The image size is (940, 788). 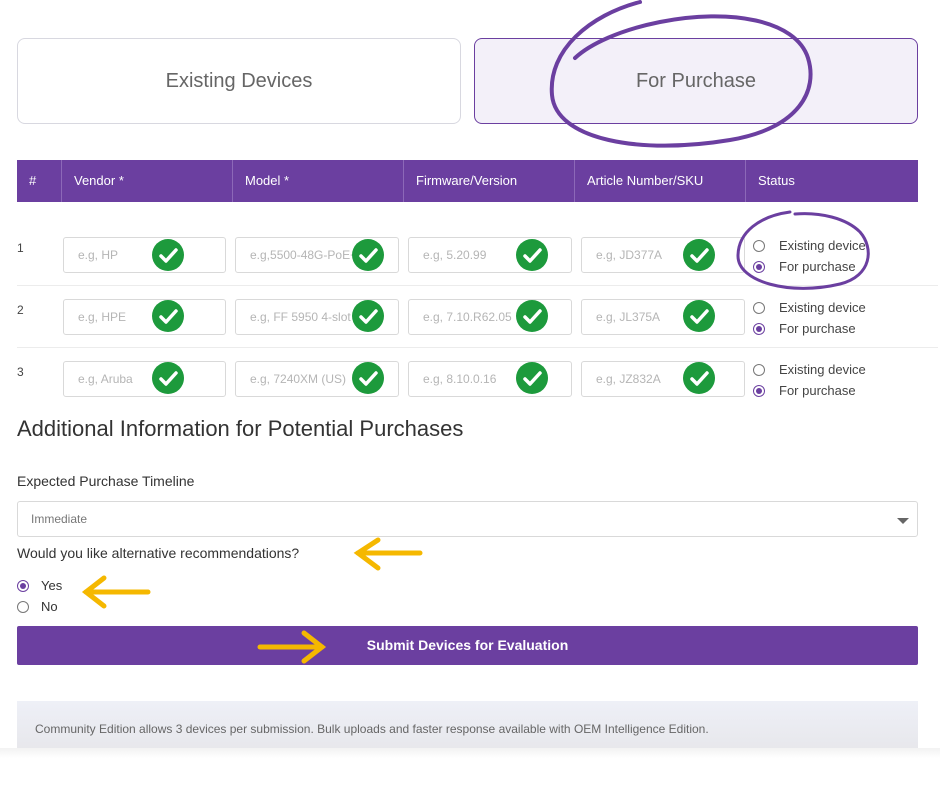 I want to click on sku-input: e.g, JZ832A, so click(x=663, y=379).